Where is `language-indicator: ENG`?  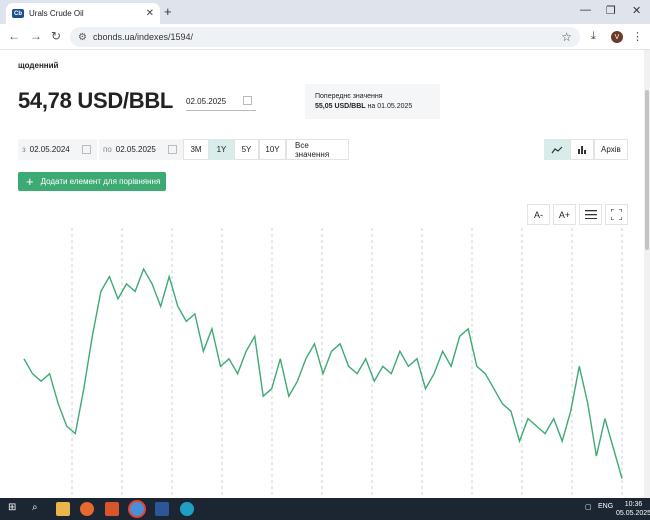 language-indicator: ENG is located at coordinates (605, 506).